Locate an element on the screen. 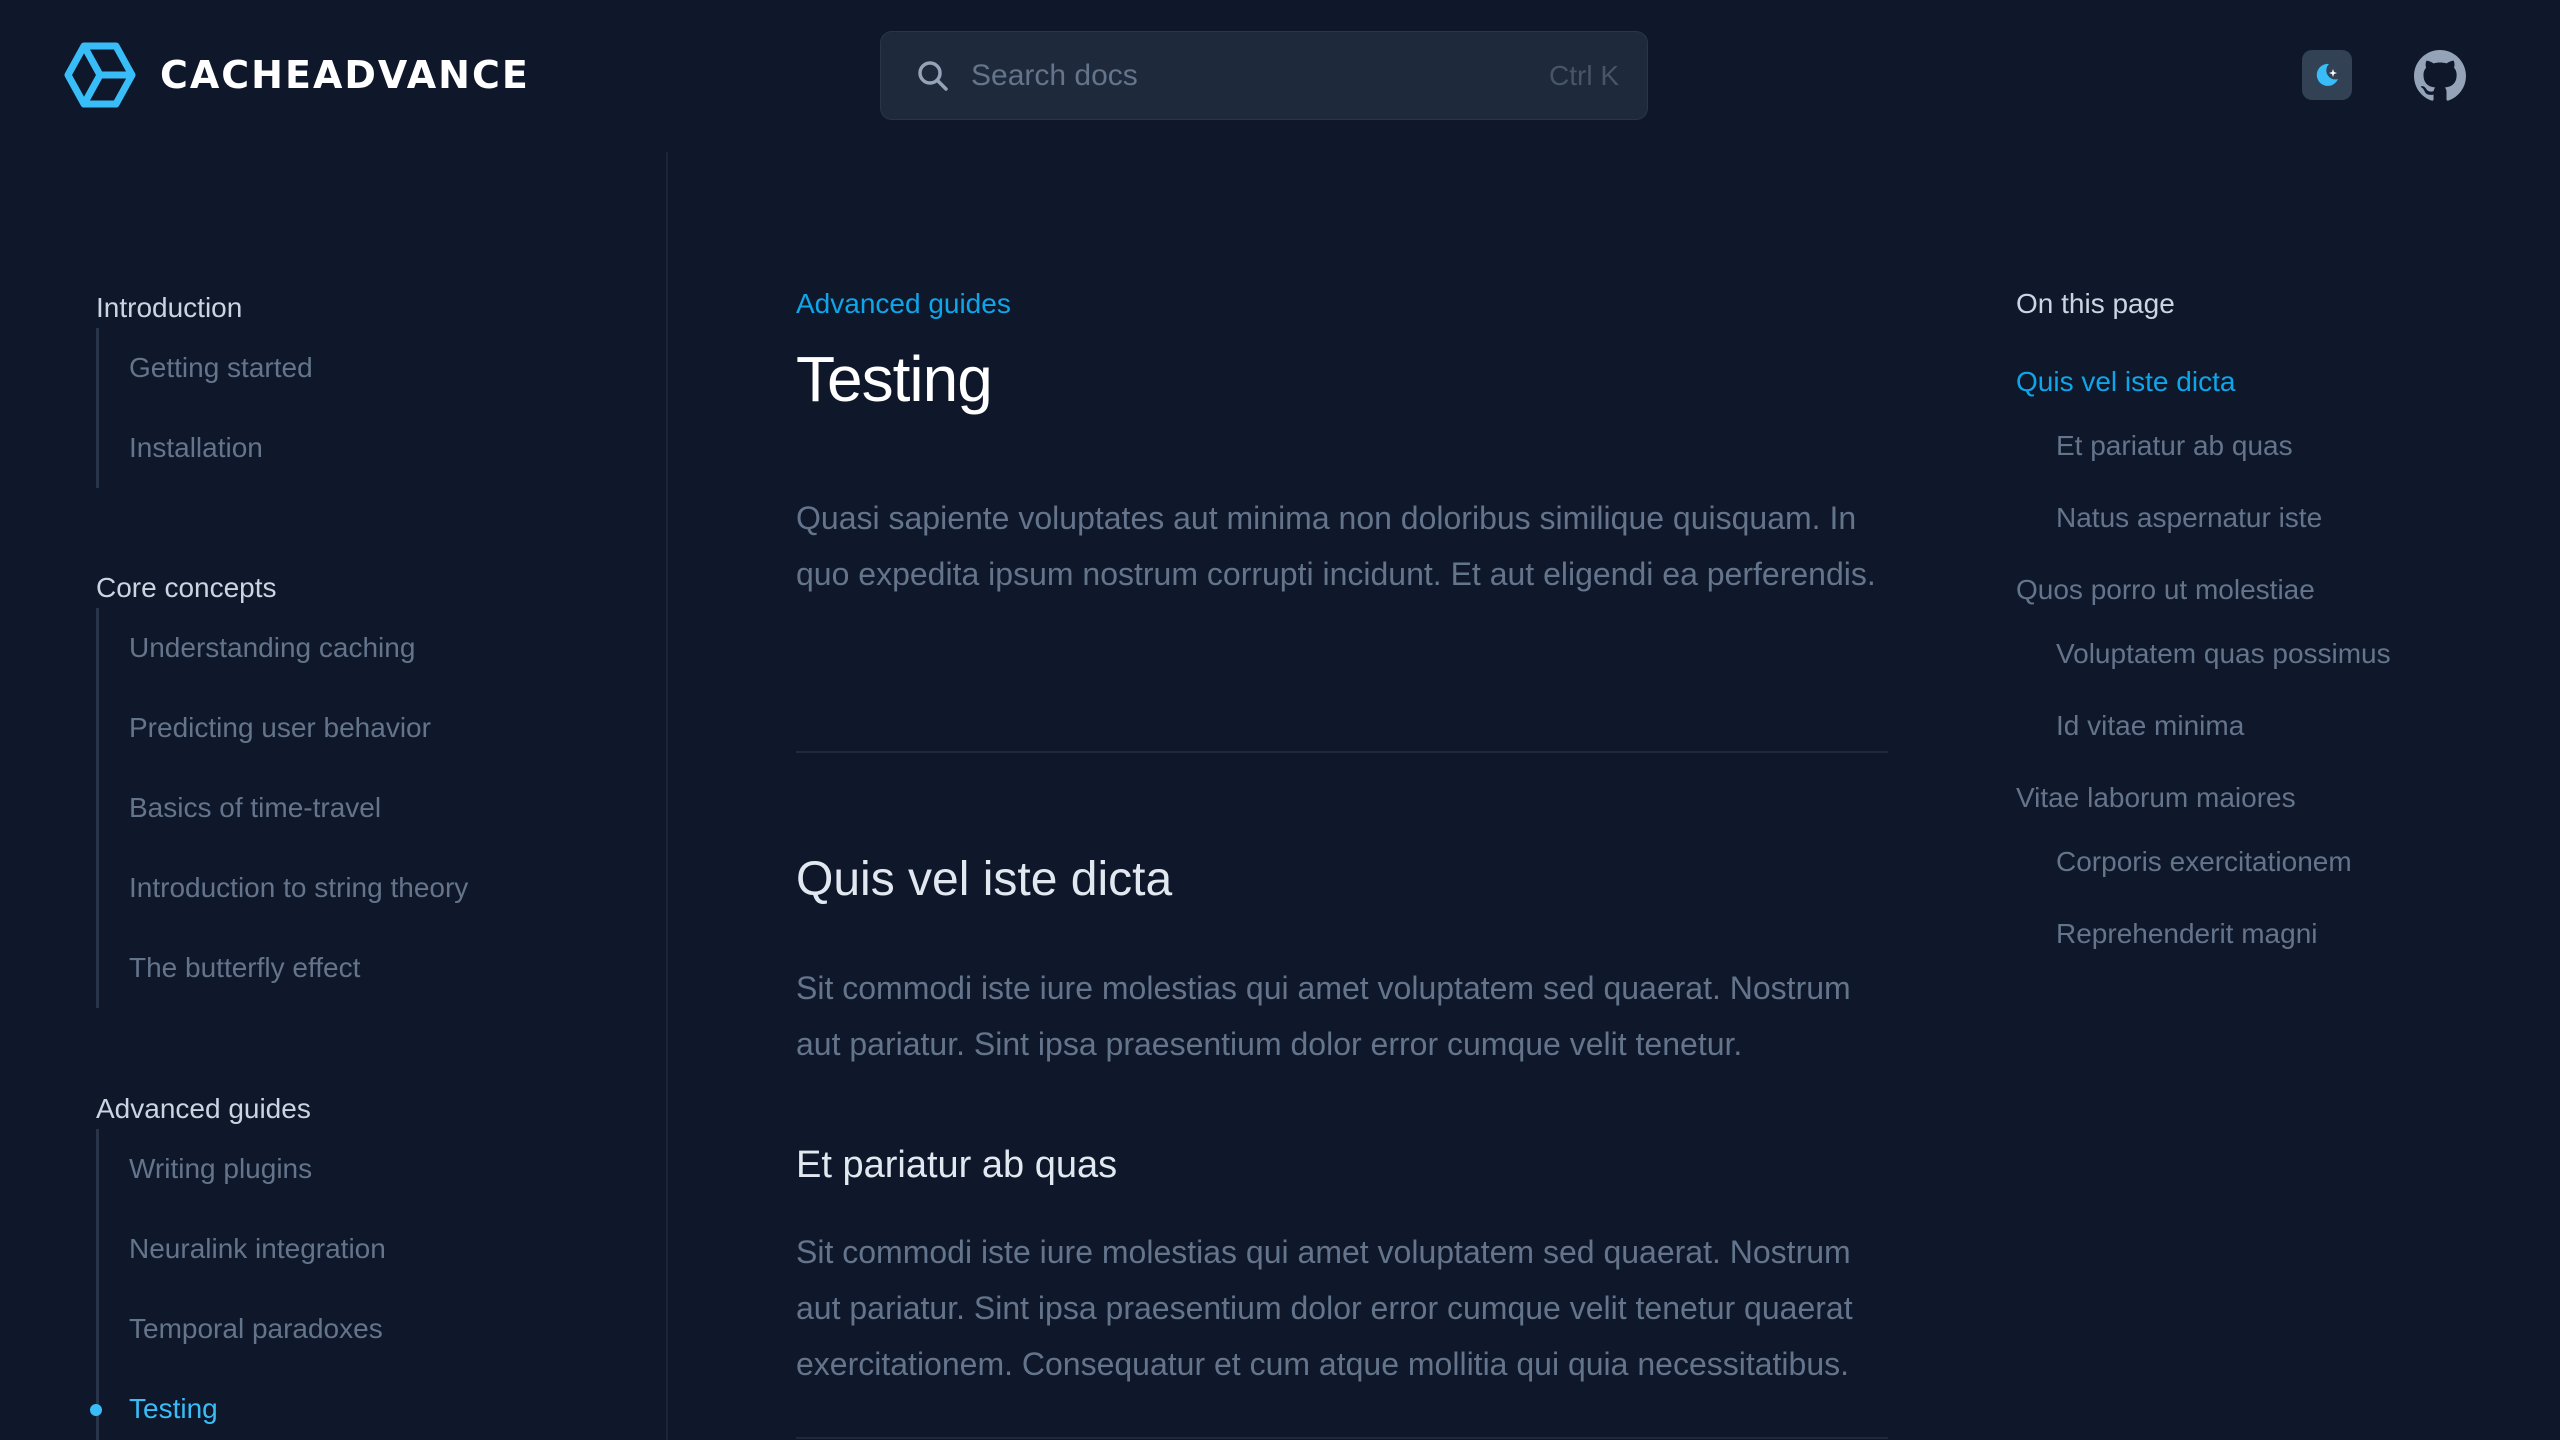  nav-list: Getting started Installation is located at coordinates (204, 408).